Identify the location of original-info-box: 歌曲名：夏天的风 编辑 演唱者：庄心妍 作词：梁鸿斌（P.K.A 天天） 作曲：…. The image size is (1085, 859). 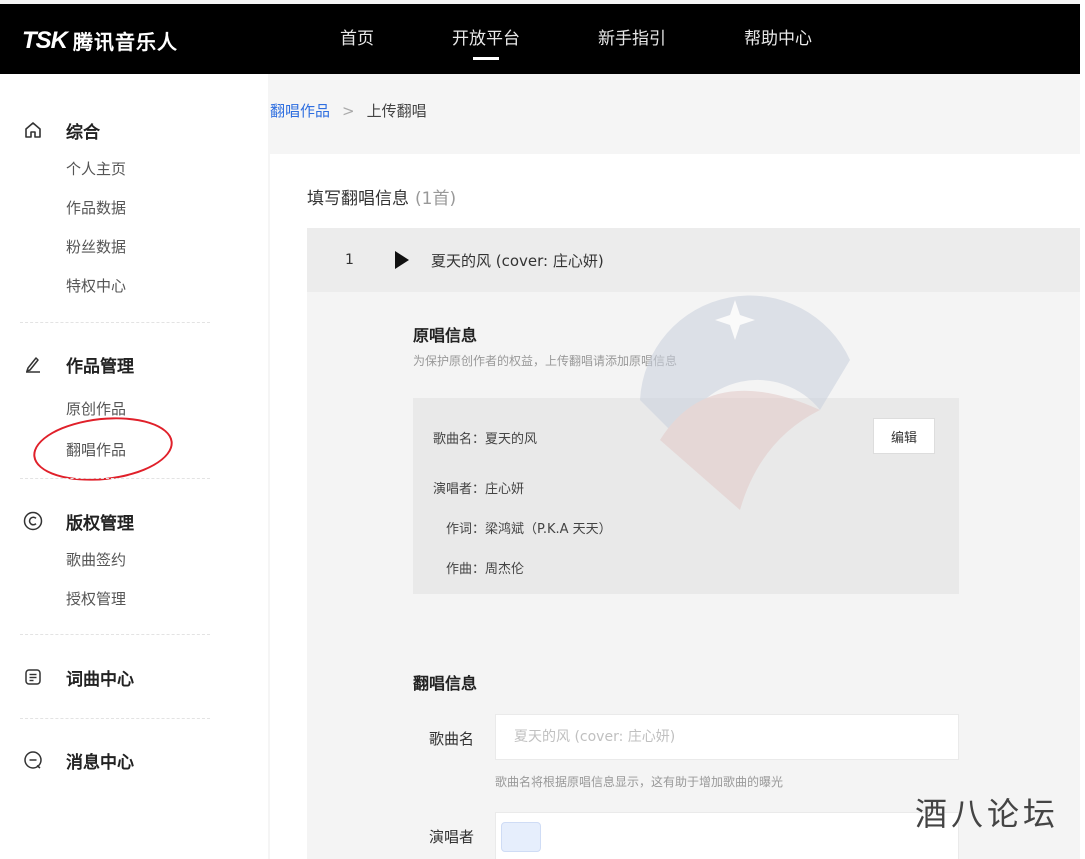
(686, 496).